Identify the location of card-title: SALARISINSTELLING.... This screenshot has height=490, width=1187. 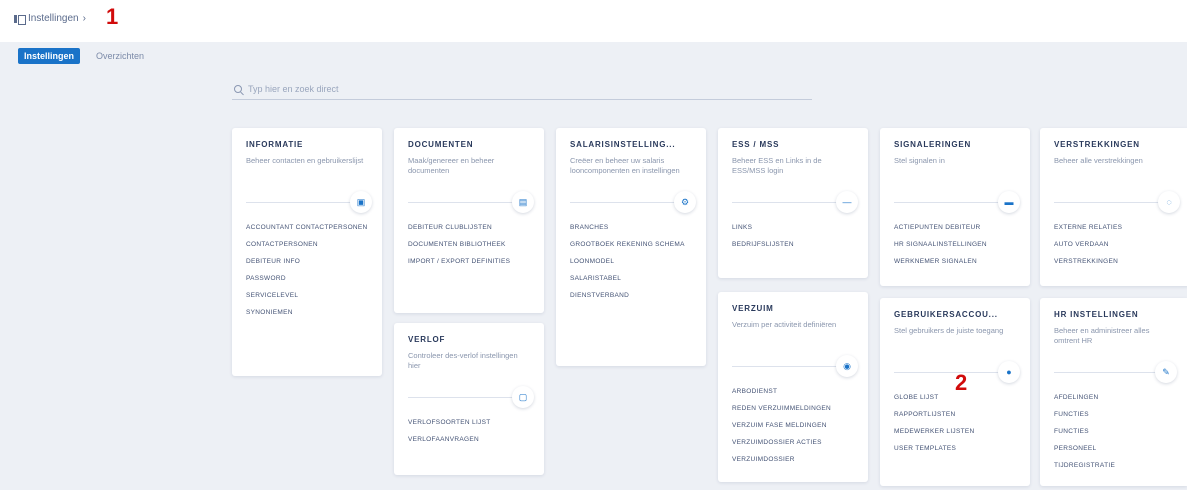
(623, 144).